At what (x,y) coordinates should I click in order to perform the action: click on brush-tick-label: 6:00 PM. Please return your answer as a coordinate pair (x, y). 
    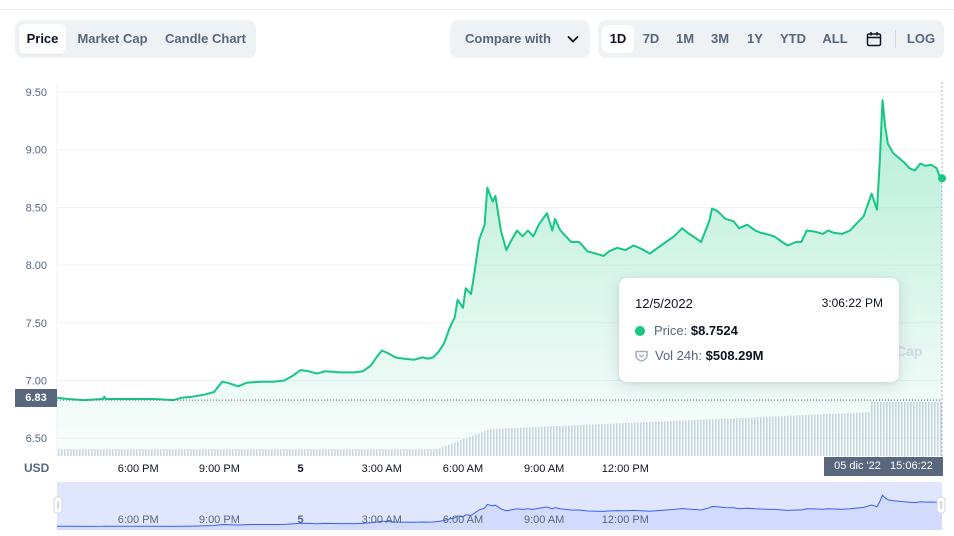
    Looking at the image, I should click on (138, 520).